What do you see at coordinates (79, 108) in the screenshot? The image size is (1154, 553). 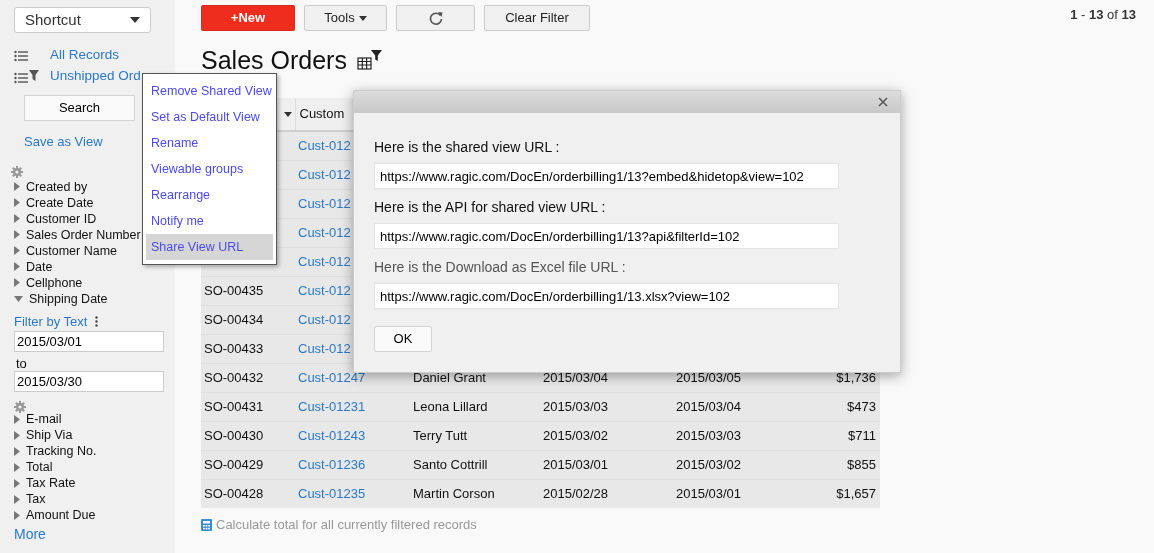 I see `search-button: Search` at bounding box center [79, 108].